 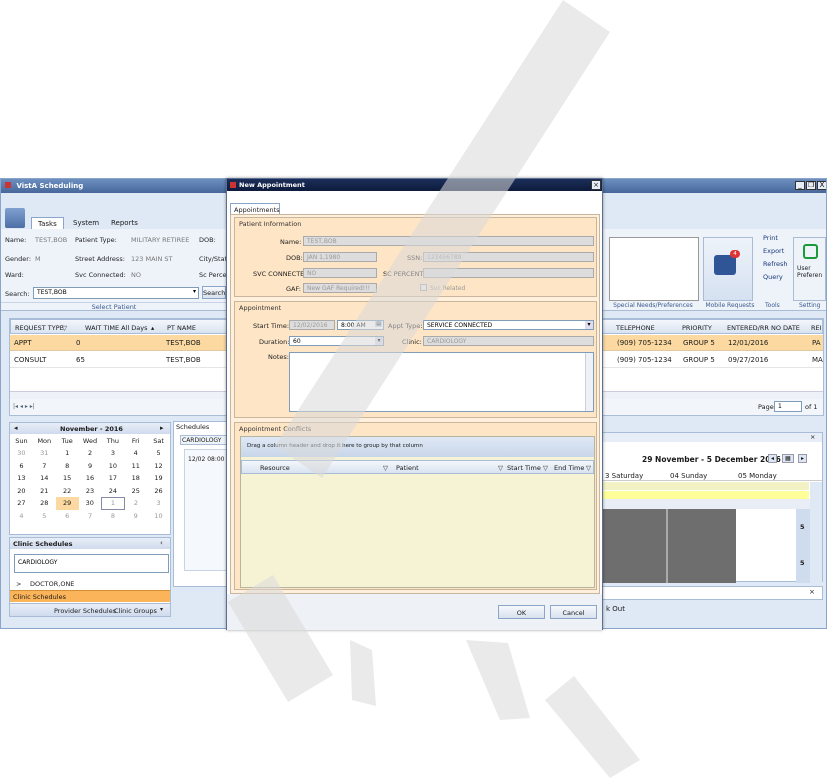 I want to click on notes-textarea, so click(x=441, y=382).